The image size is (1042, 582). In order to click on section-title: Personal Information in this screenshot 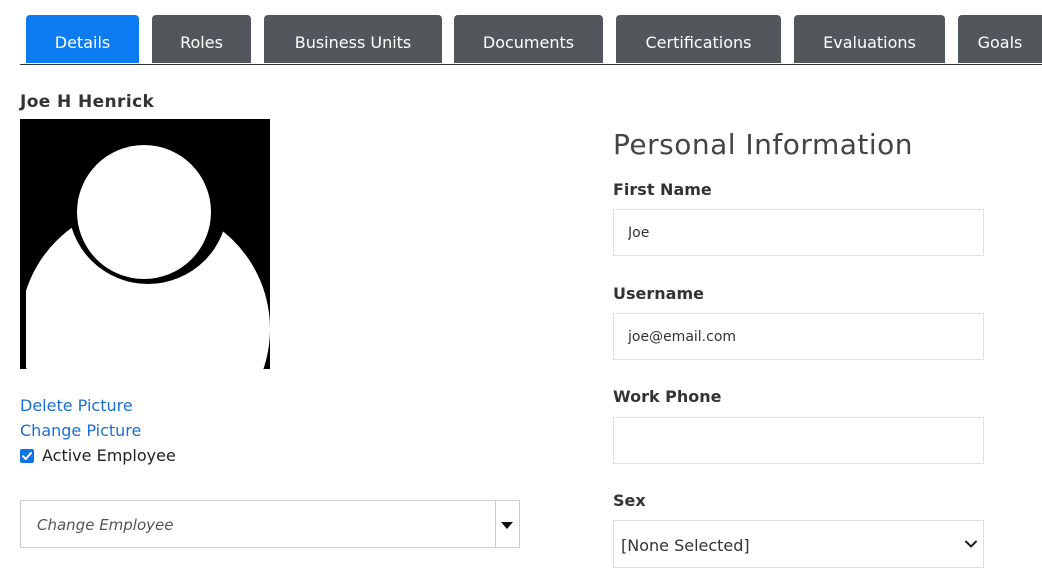, I will do `click(763, 144)`.